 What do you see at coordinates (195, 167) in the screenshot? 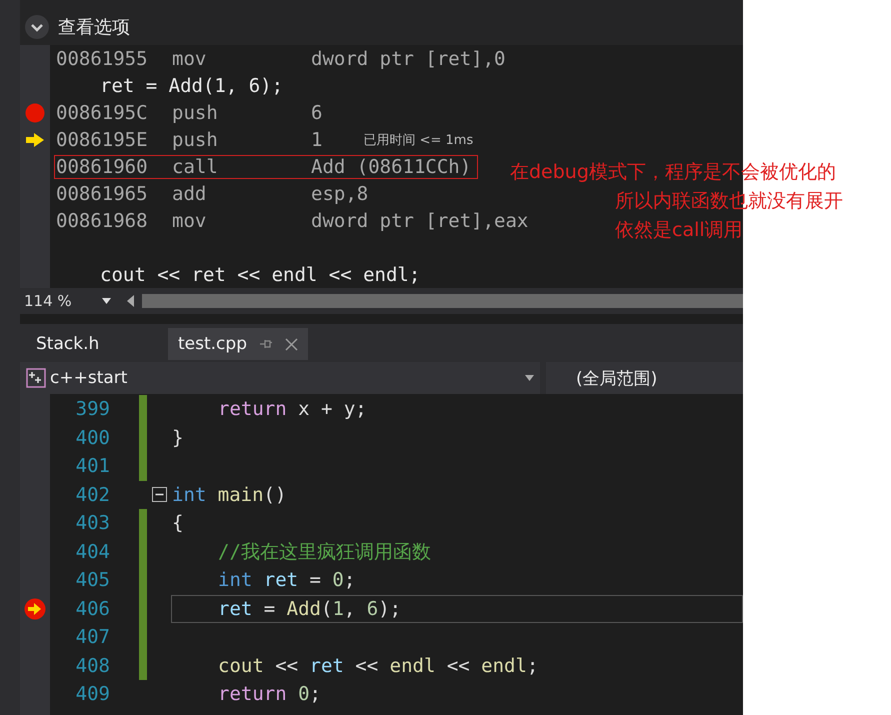
I see `opcode-text: call` at bounding box center [195, 167].